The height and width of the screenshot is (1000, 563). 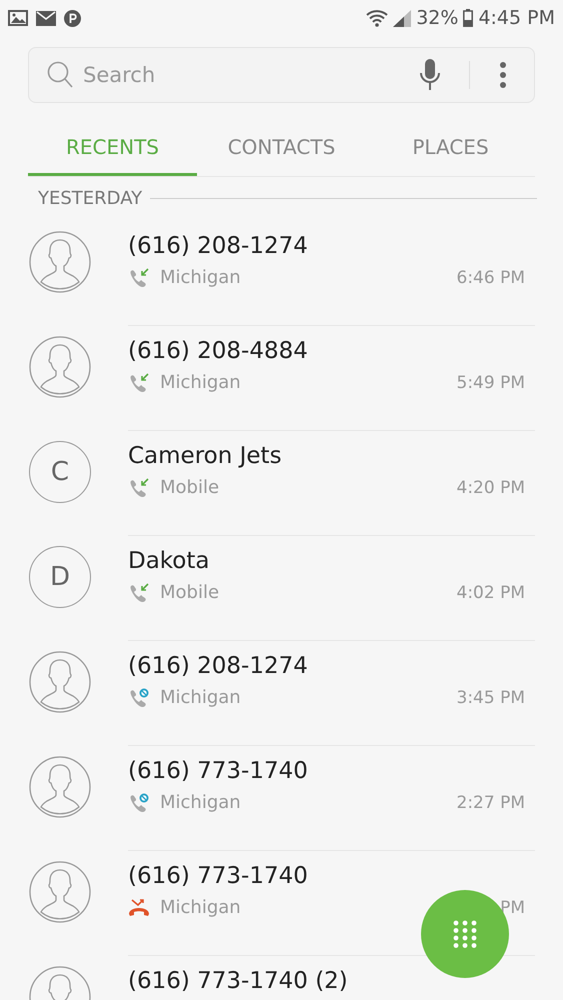 What do you see at coordinates (402, 18) in the screenshot?
I see `signal-icon` at bounding box center [402, 18].